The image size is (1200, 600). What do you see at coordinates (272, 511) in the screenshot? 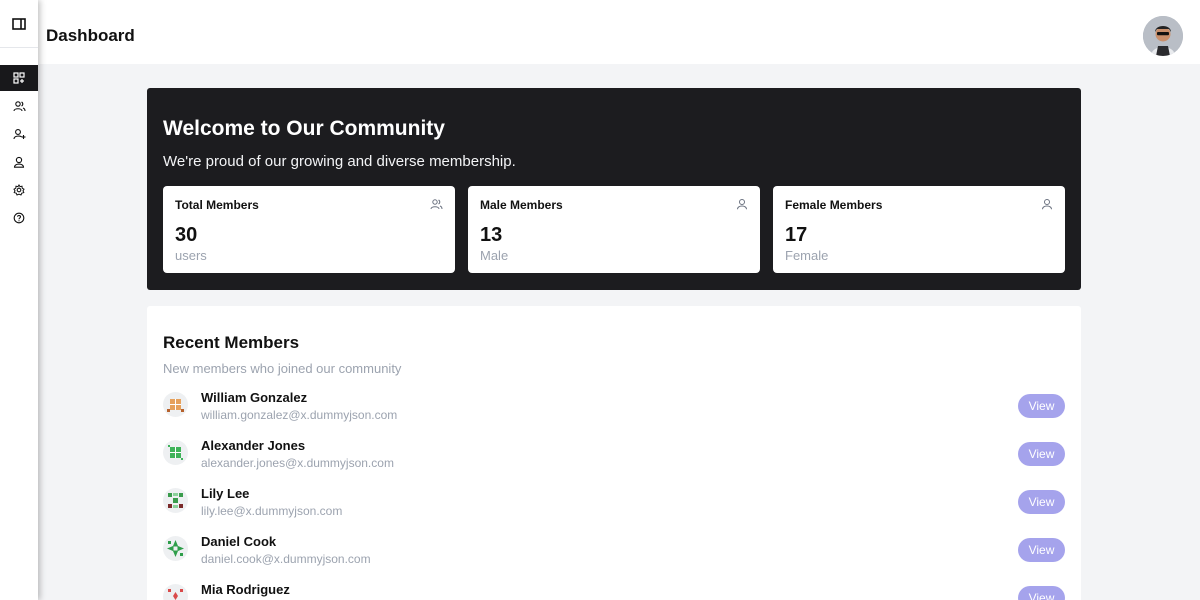
I see `member-email: lily.lee@x.dummyjson.com` at bounding box center [272, 511].